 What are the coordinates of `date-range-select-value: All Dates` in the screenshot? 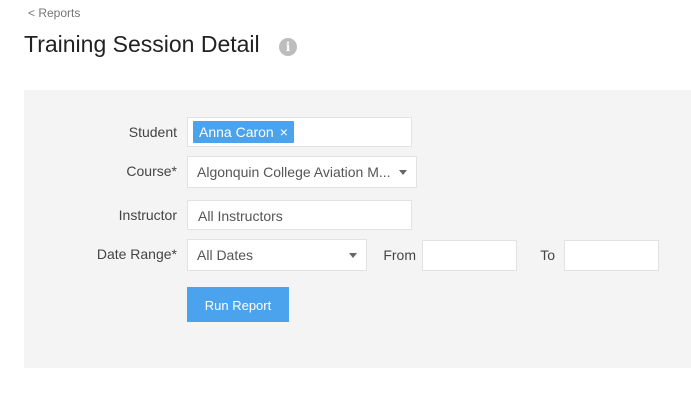 It's located at (225, 255).